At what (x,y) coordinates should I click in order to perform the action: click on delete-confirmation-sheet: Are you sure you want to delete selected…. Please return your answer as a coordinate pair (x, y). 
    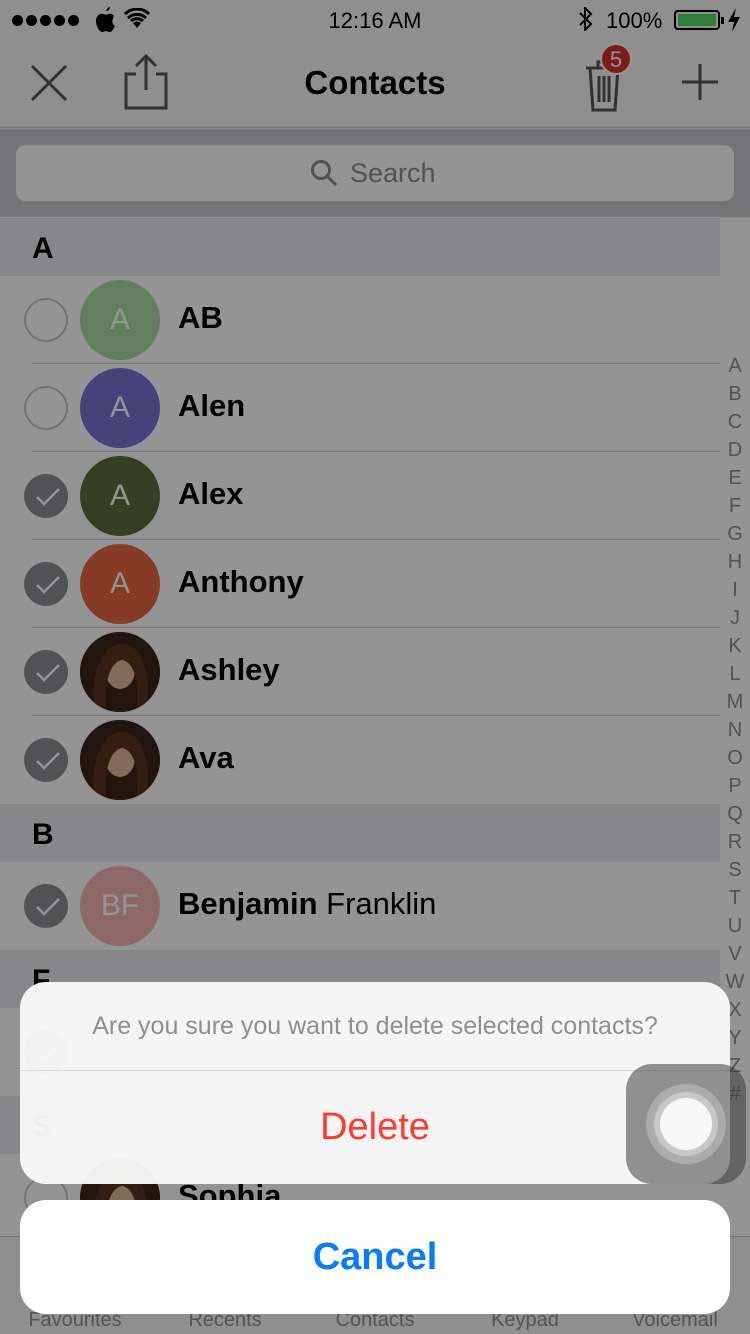
    Looking at the image, I should click on (375, 1083).